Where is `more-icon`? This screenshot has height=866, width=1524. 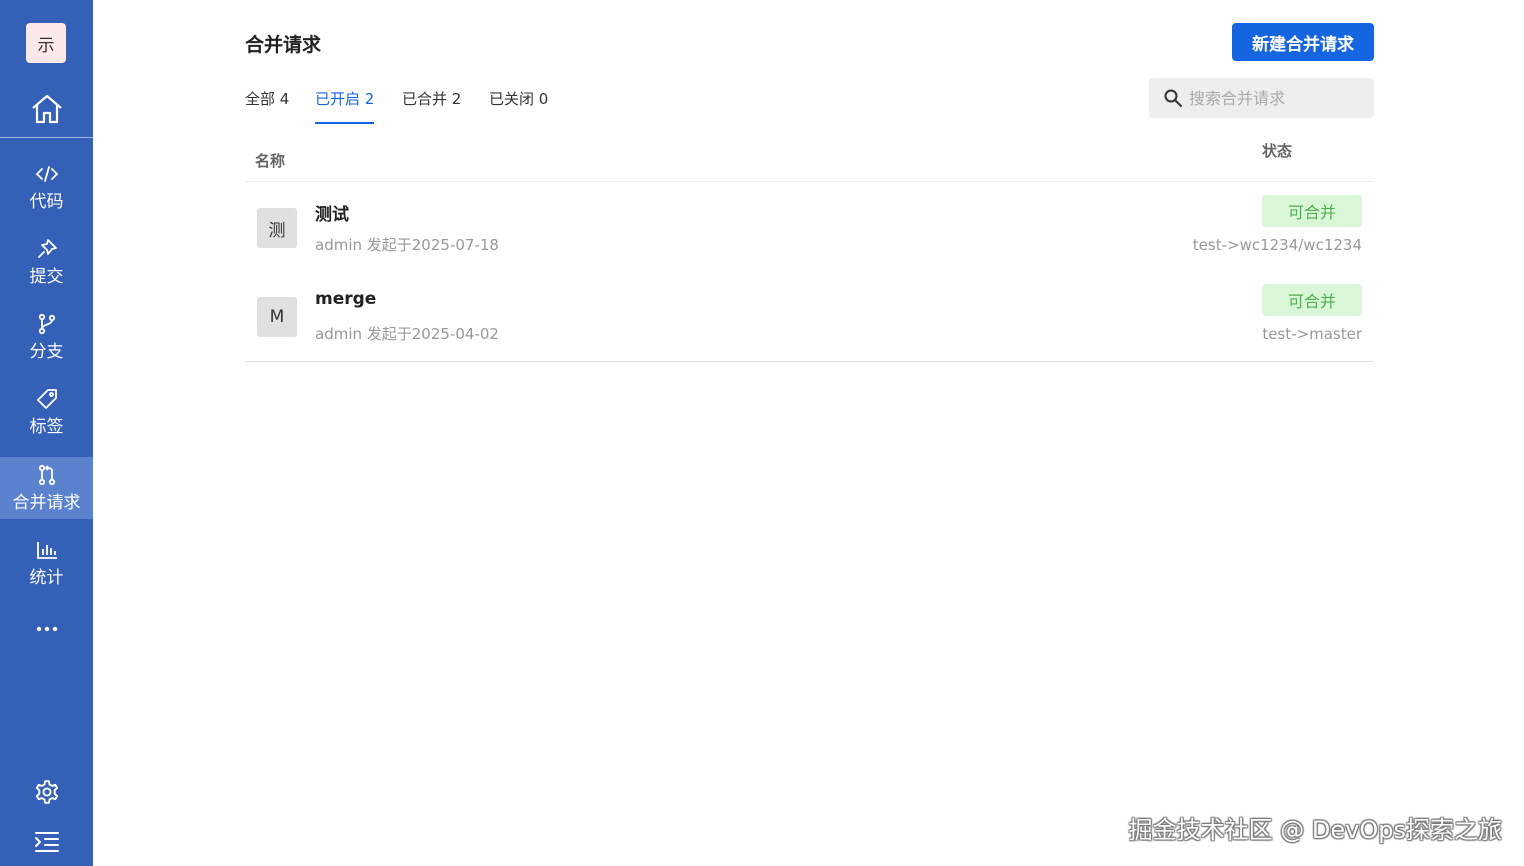
more-icon is located at coordinates (46, 629).